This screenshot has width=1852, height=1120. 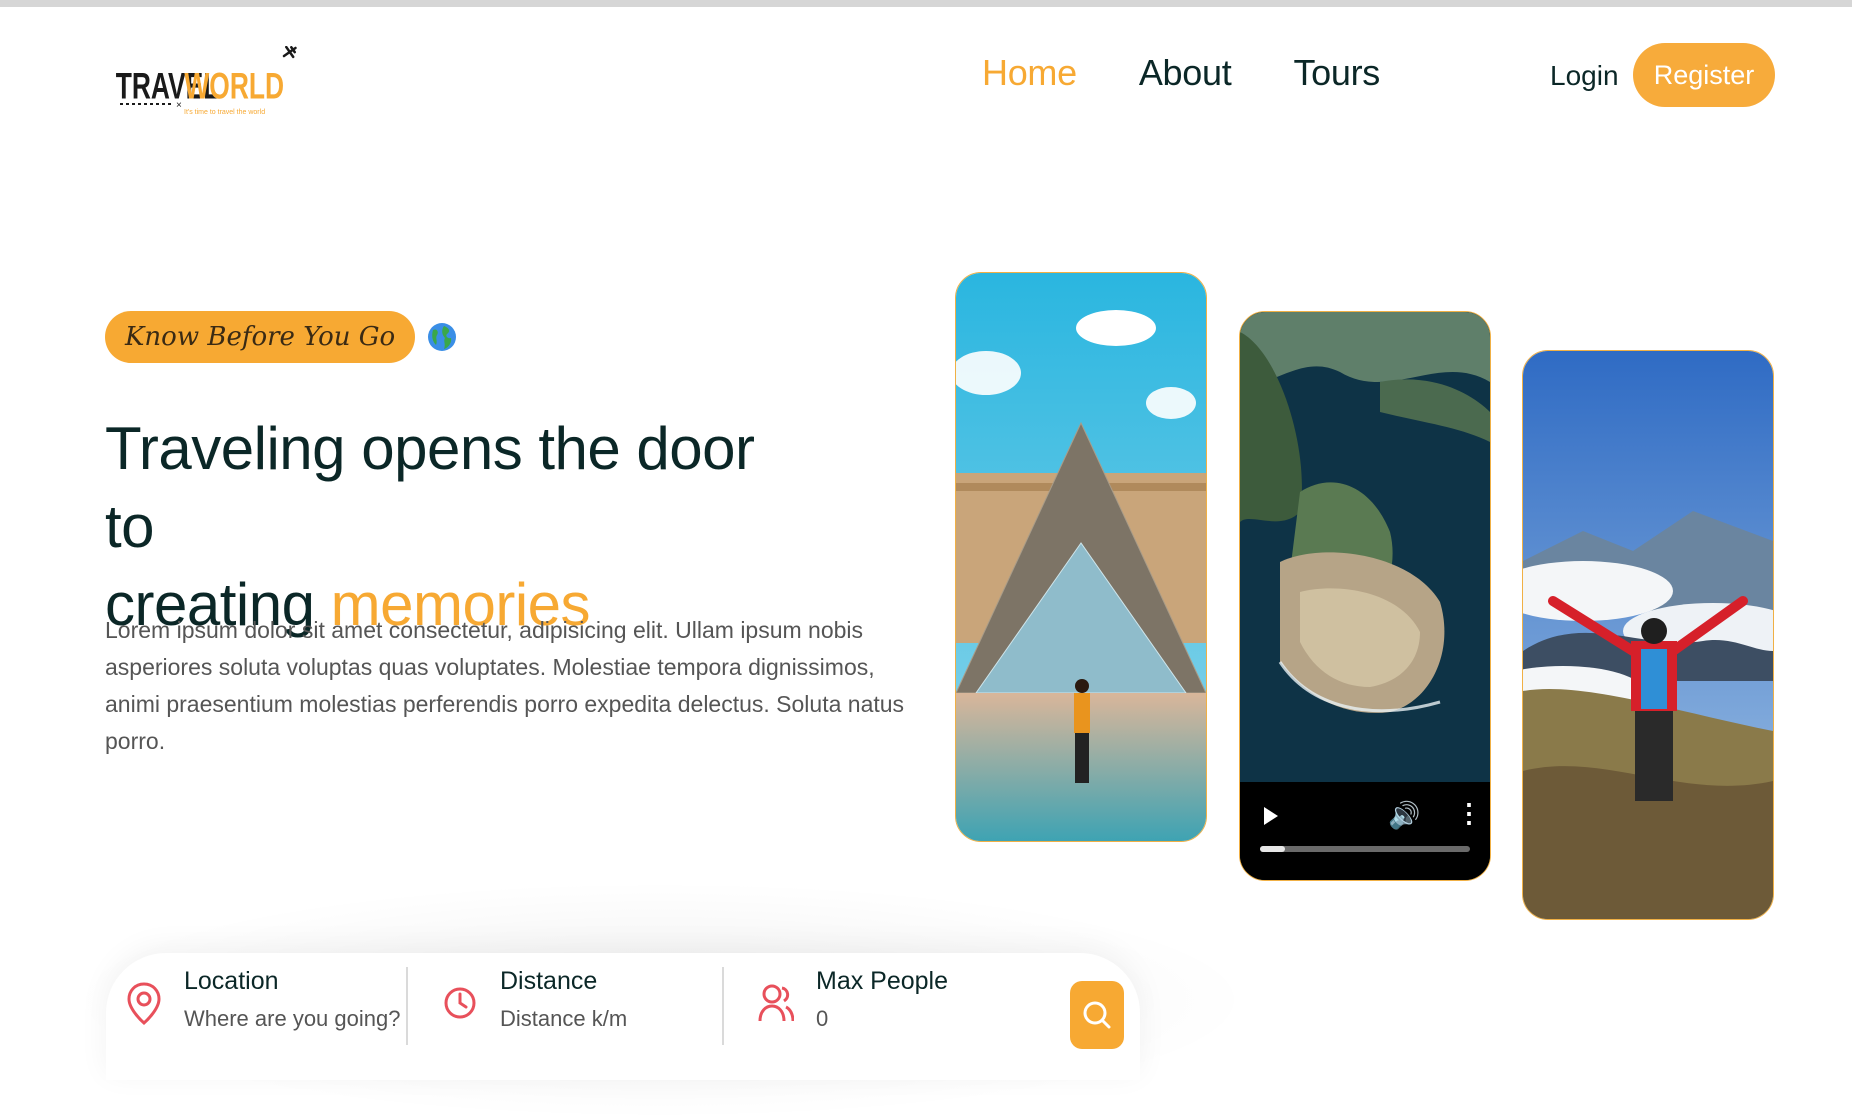 I want to click on distance-field: Distance Distance k/m, so click(x=534, y=999).